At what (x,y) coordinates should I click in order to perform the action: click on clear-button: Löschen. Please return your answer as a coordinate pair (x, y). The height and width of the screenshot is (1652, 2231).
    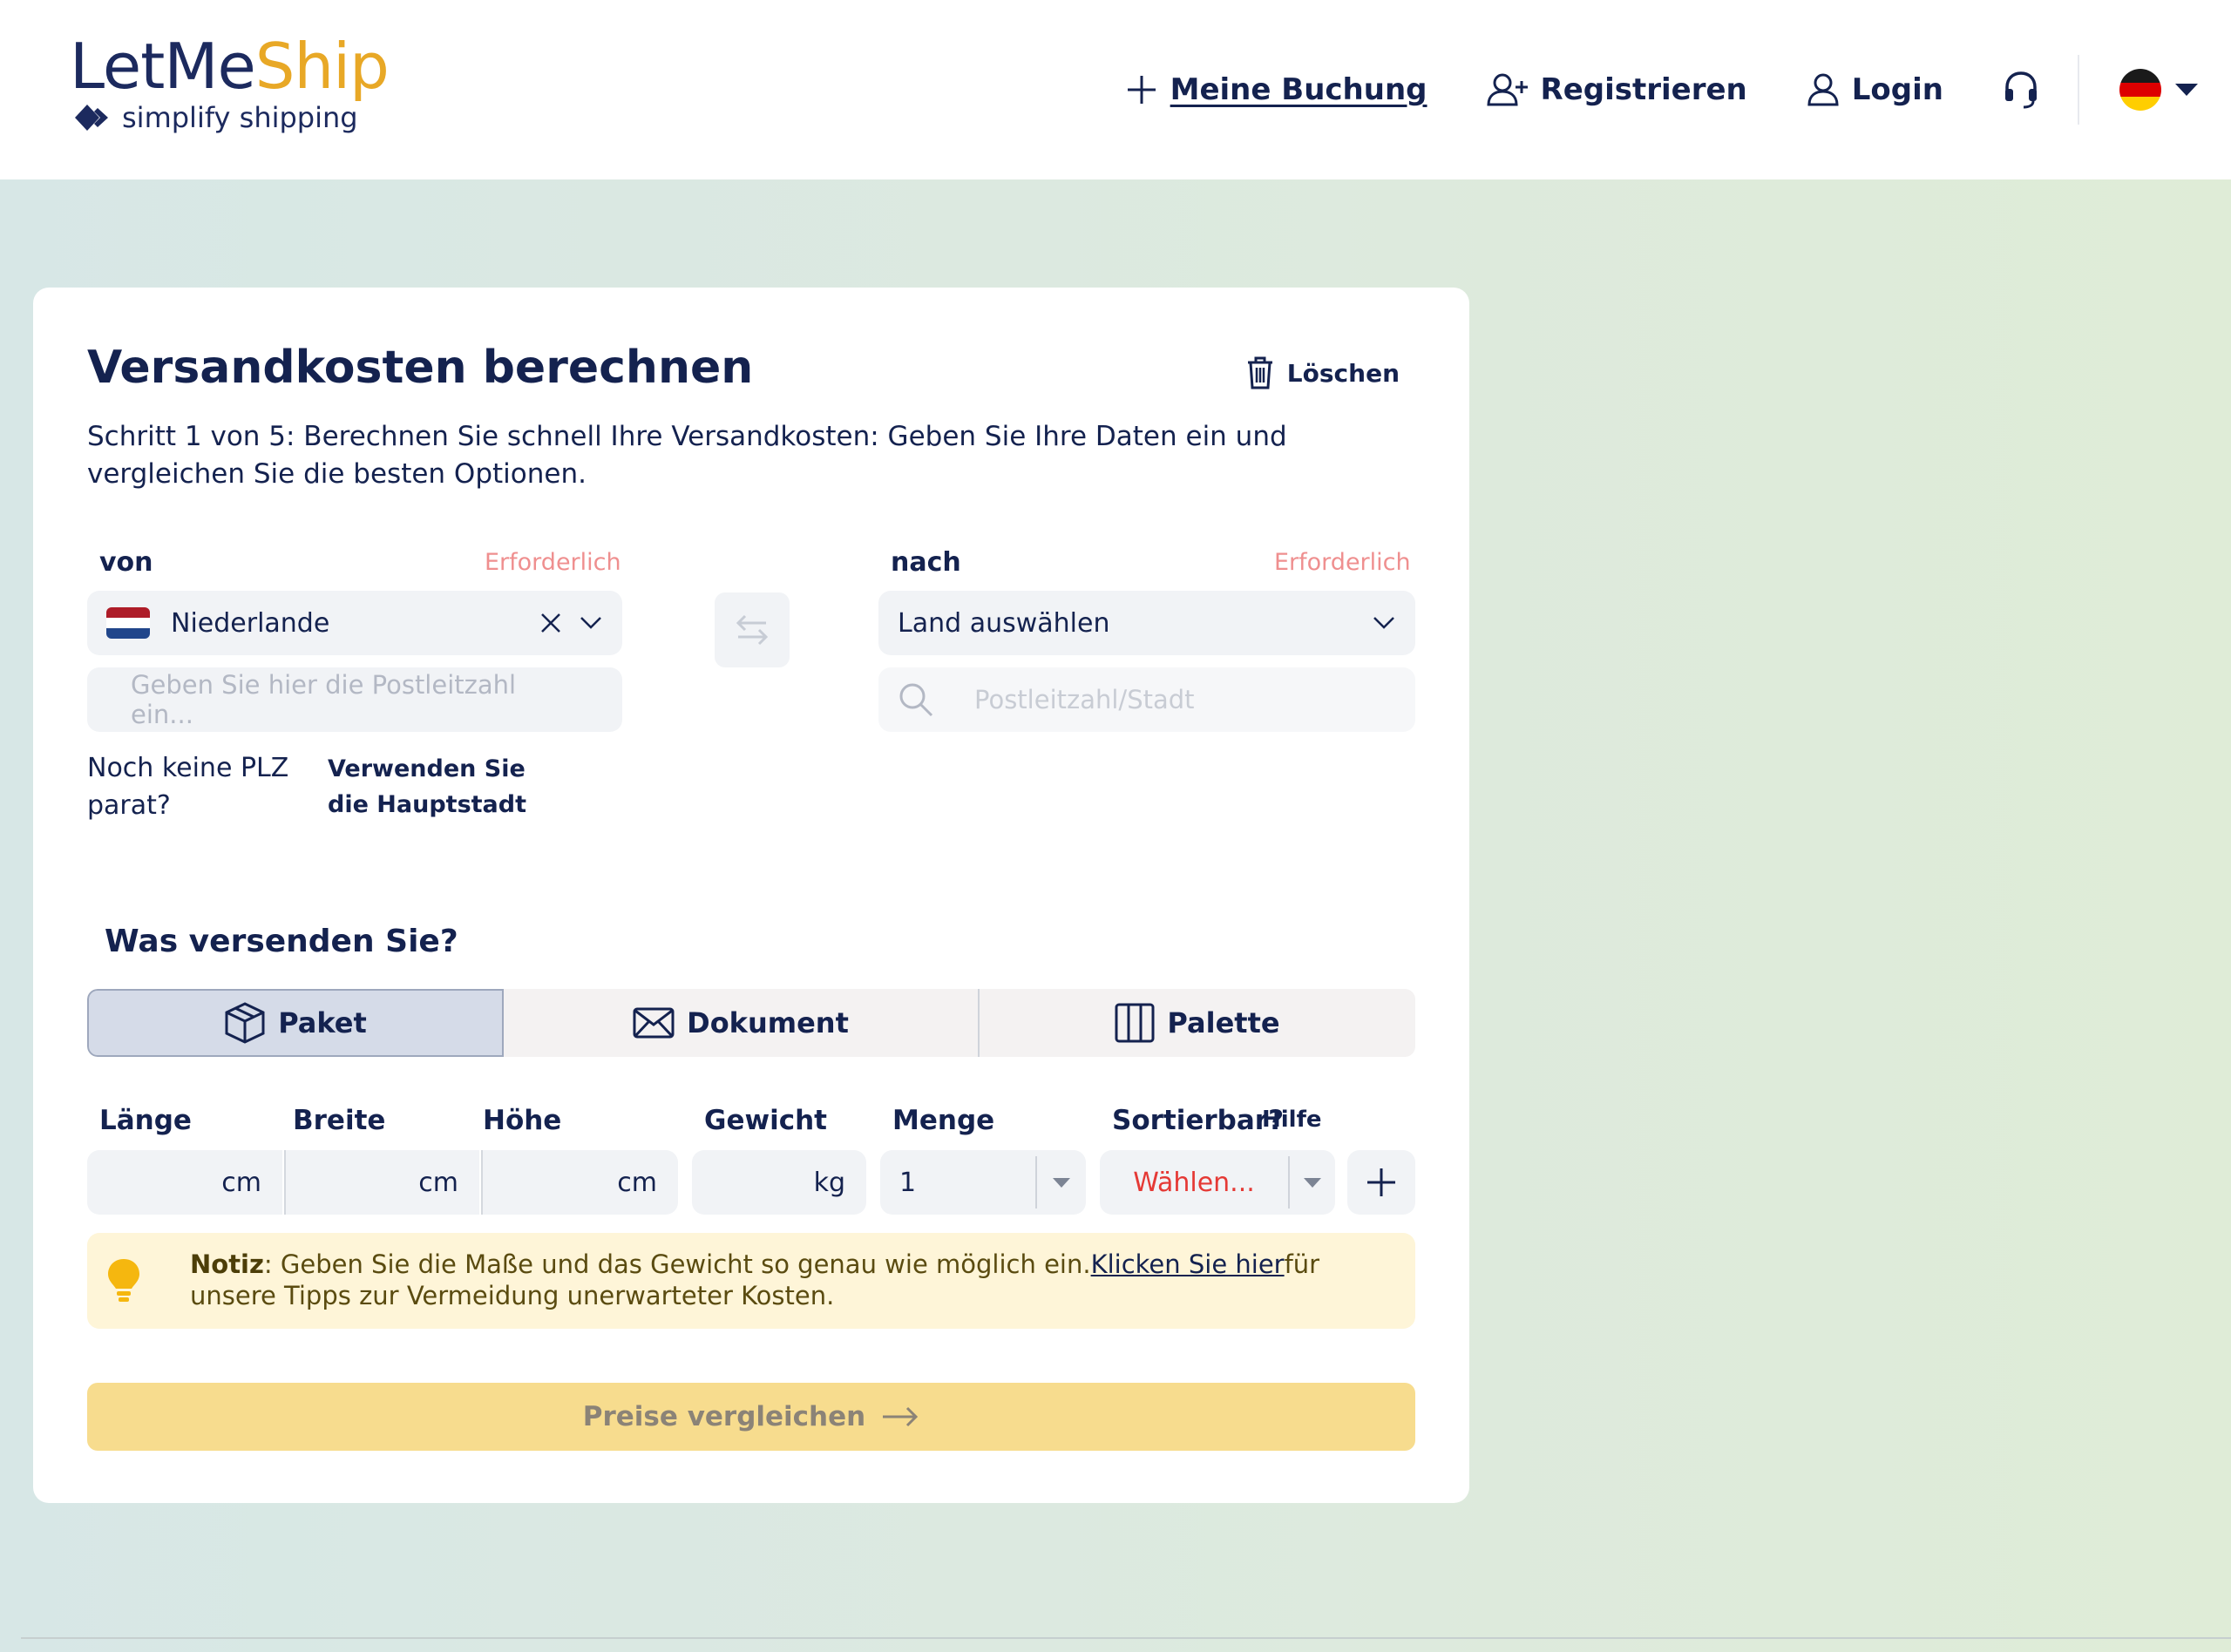
    Looking at the image, I should click on (1322, 372).